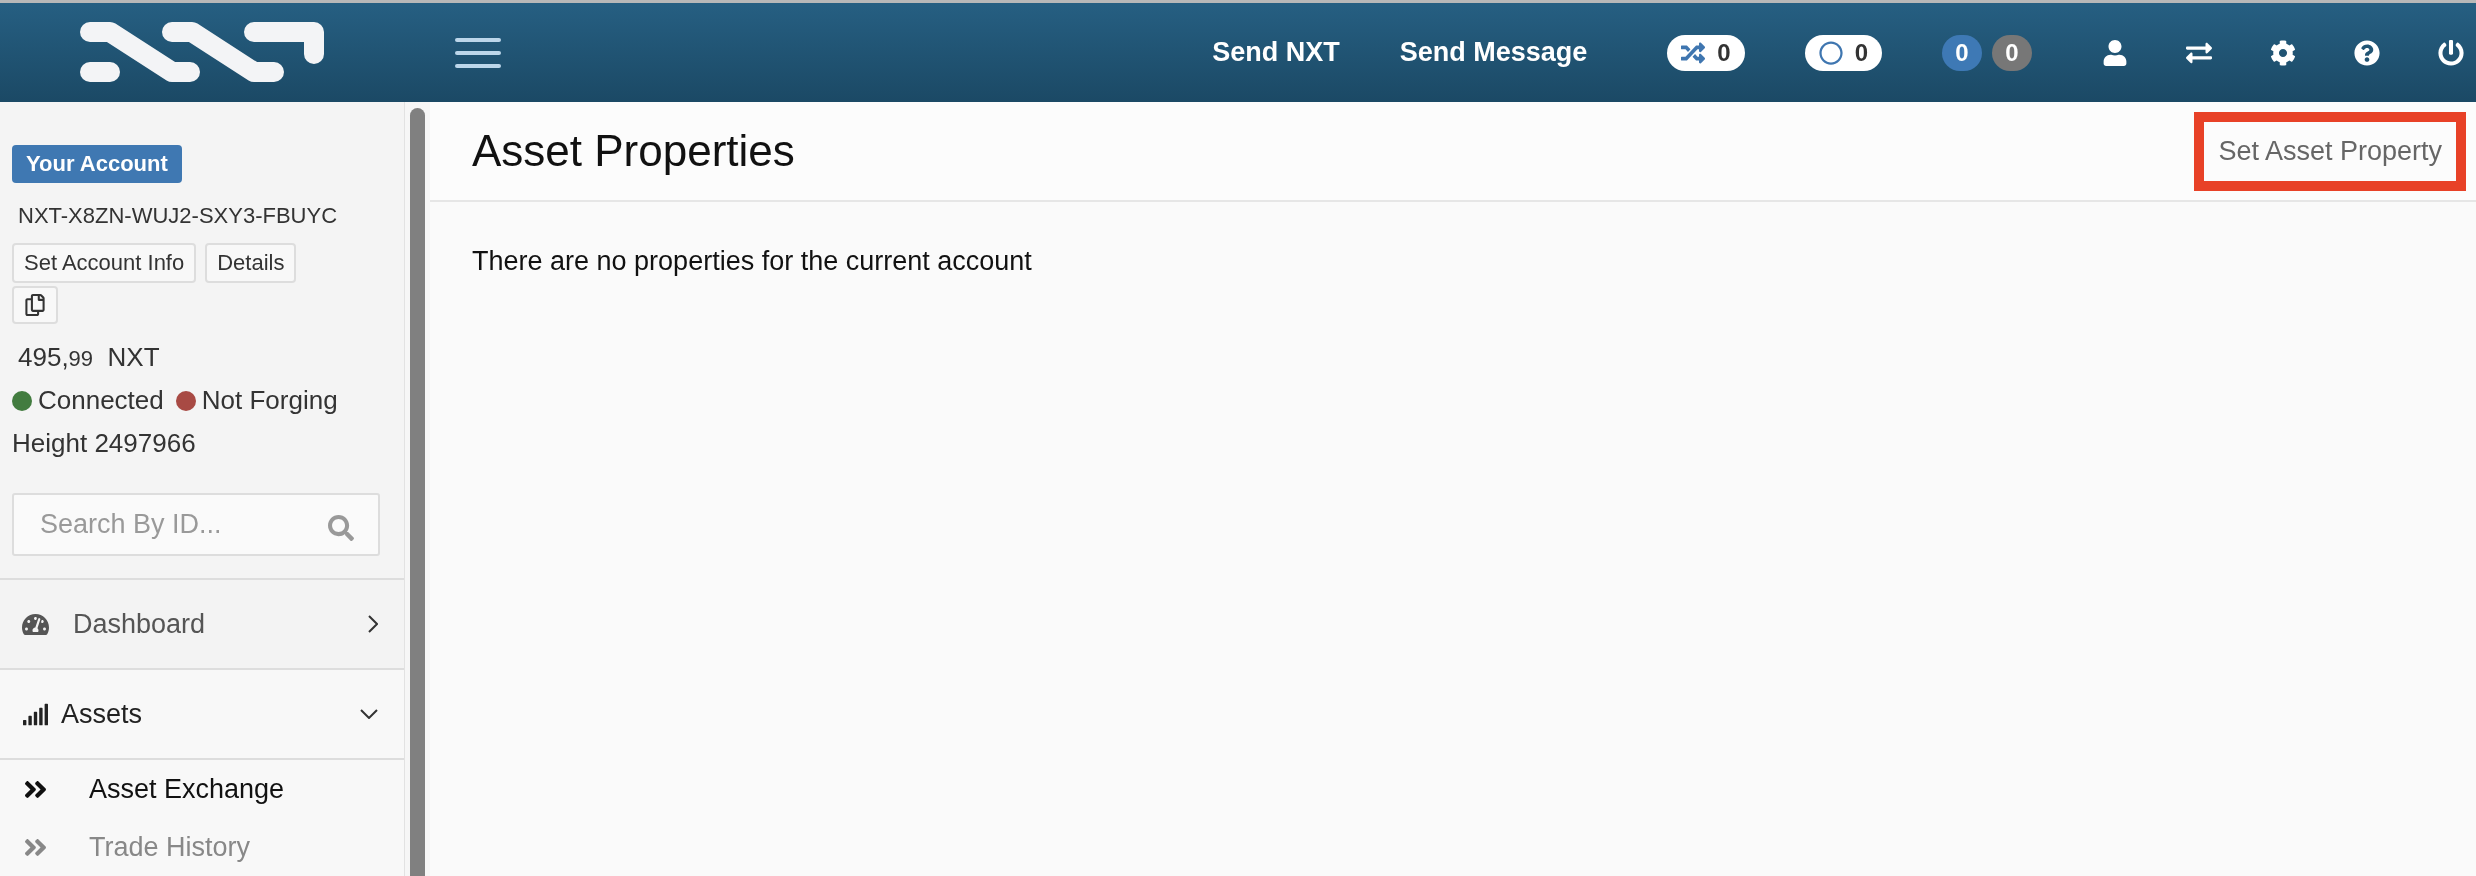 This screenshot has width=2476, height=876. I want to click on status-text: Not Forging, so click(269, 400).